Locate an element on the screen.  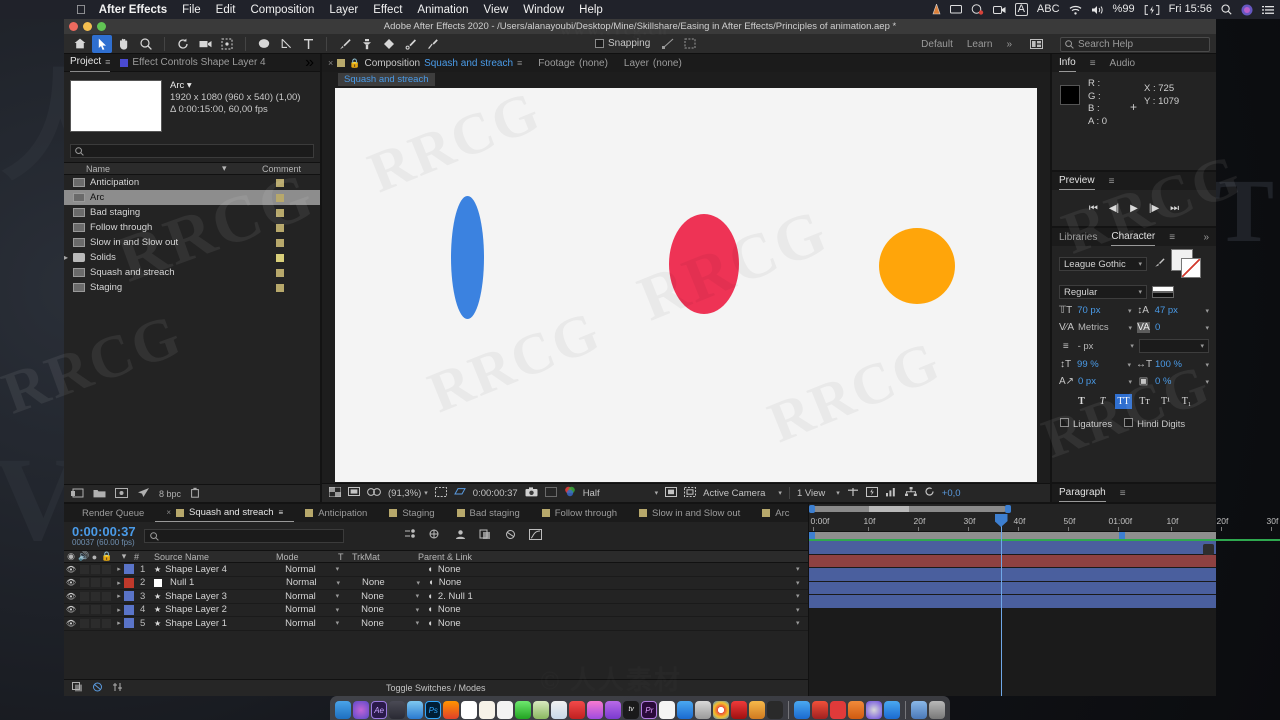
tab-info: Info is located at coordinates (1067, 63).